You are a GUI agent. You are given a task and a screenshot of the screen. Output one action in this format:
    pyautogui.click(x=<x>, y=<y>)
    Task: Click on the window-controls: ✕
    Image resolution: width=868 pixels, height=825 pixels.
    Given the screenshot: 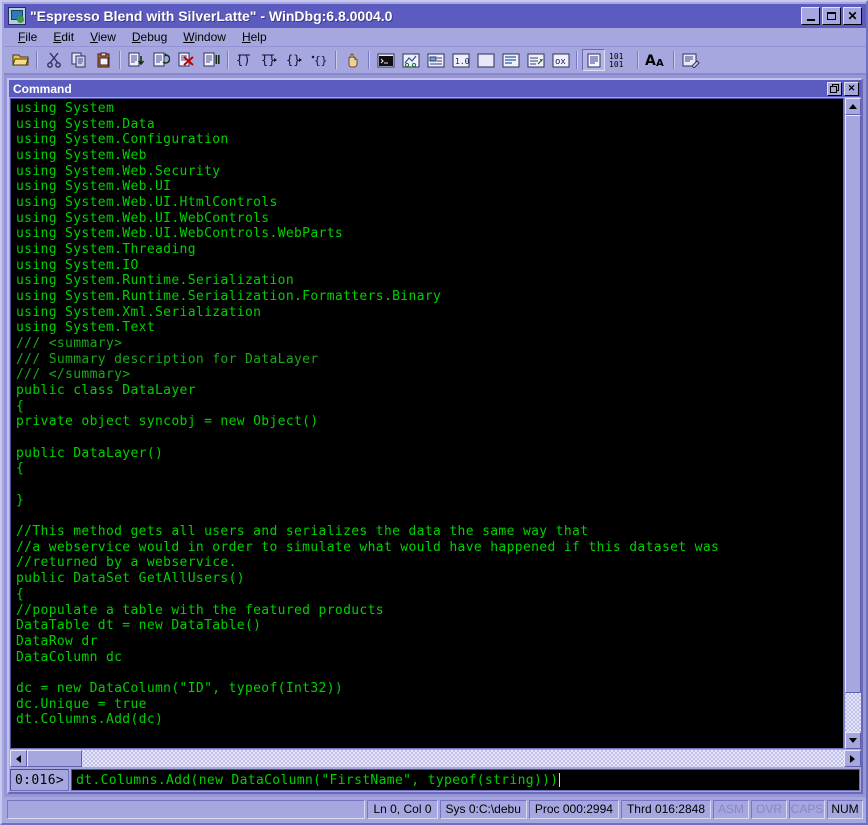 What is the action you would take?
    pyautogui.click(x=831, y=16)
    